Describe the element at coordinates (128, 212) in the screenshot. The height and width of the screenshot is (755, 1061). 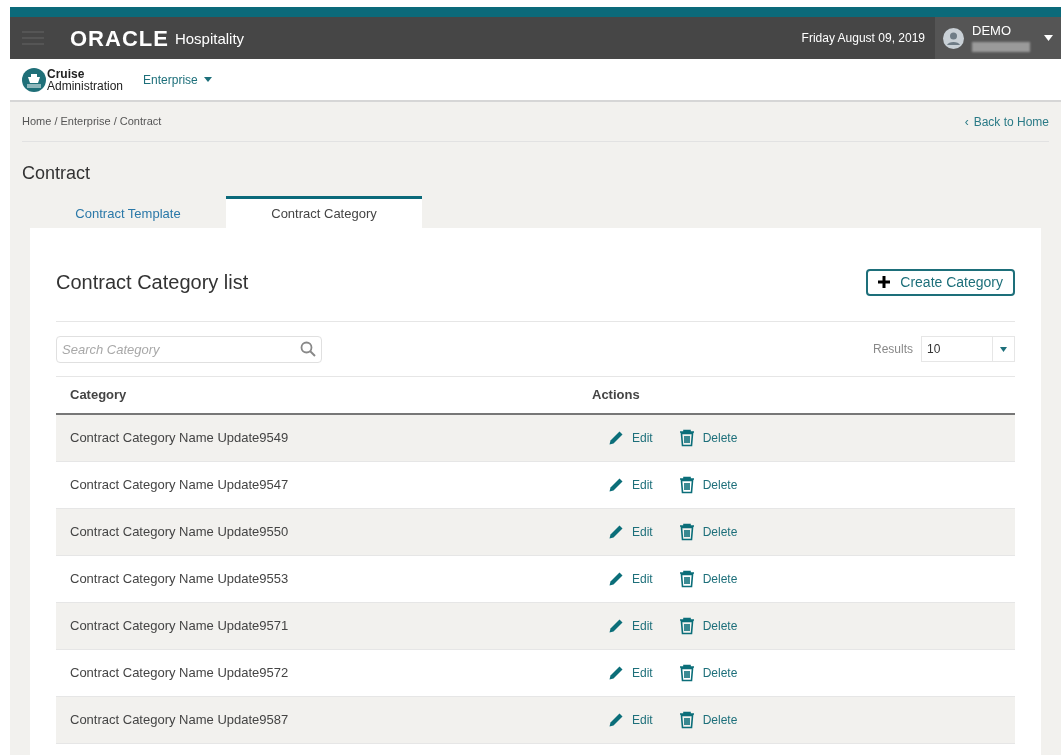
I see `tab: Contract Template` at that location.